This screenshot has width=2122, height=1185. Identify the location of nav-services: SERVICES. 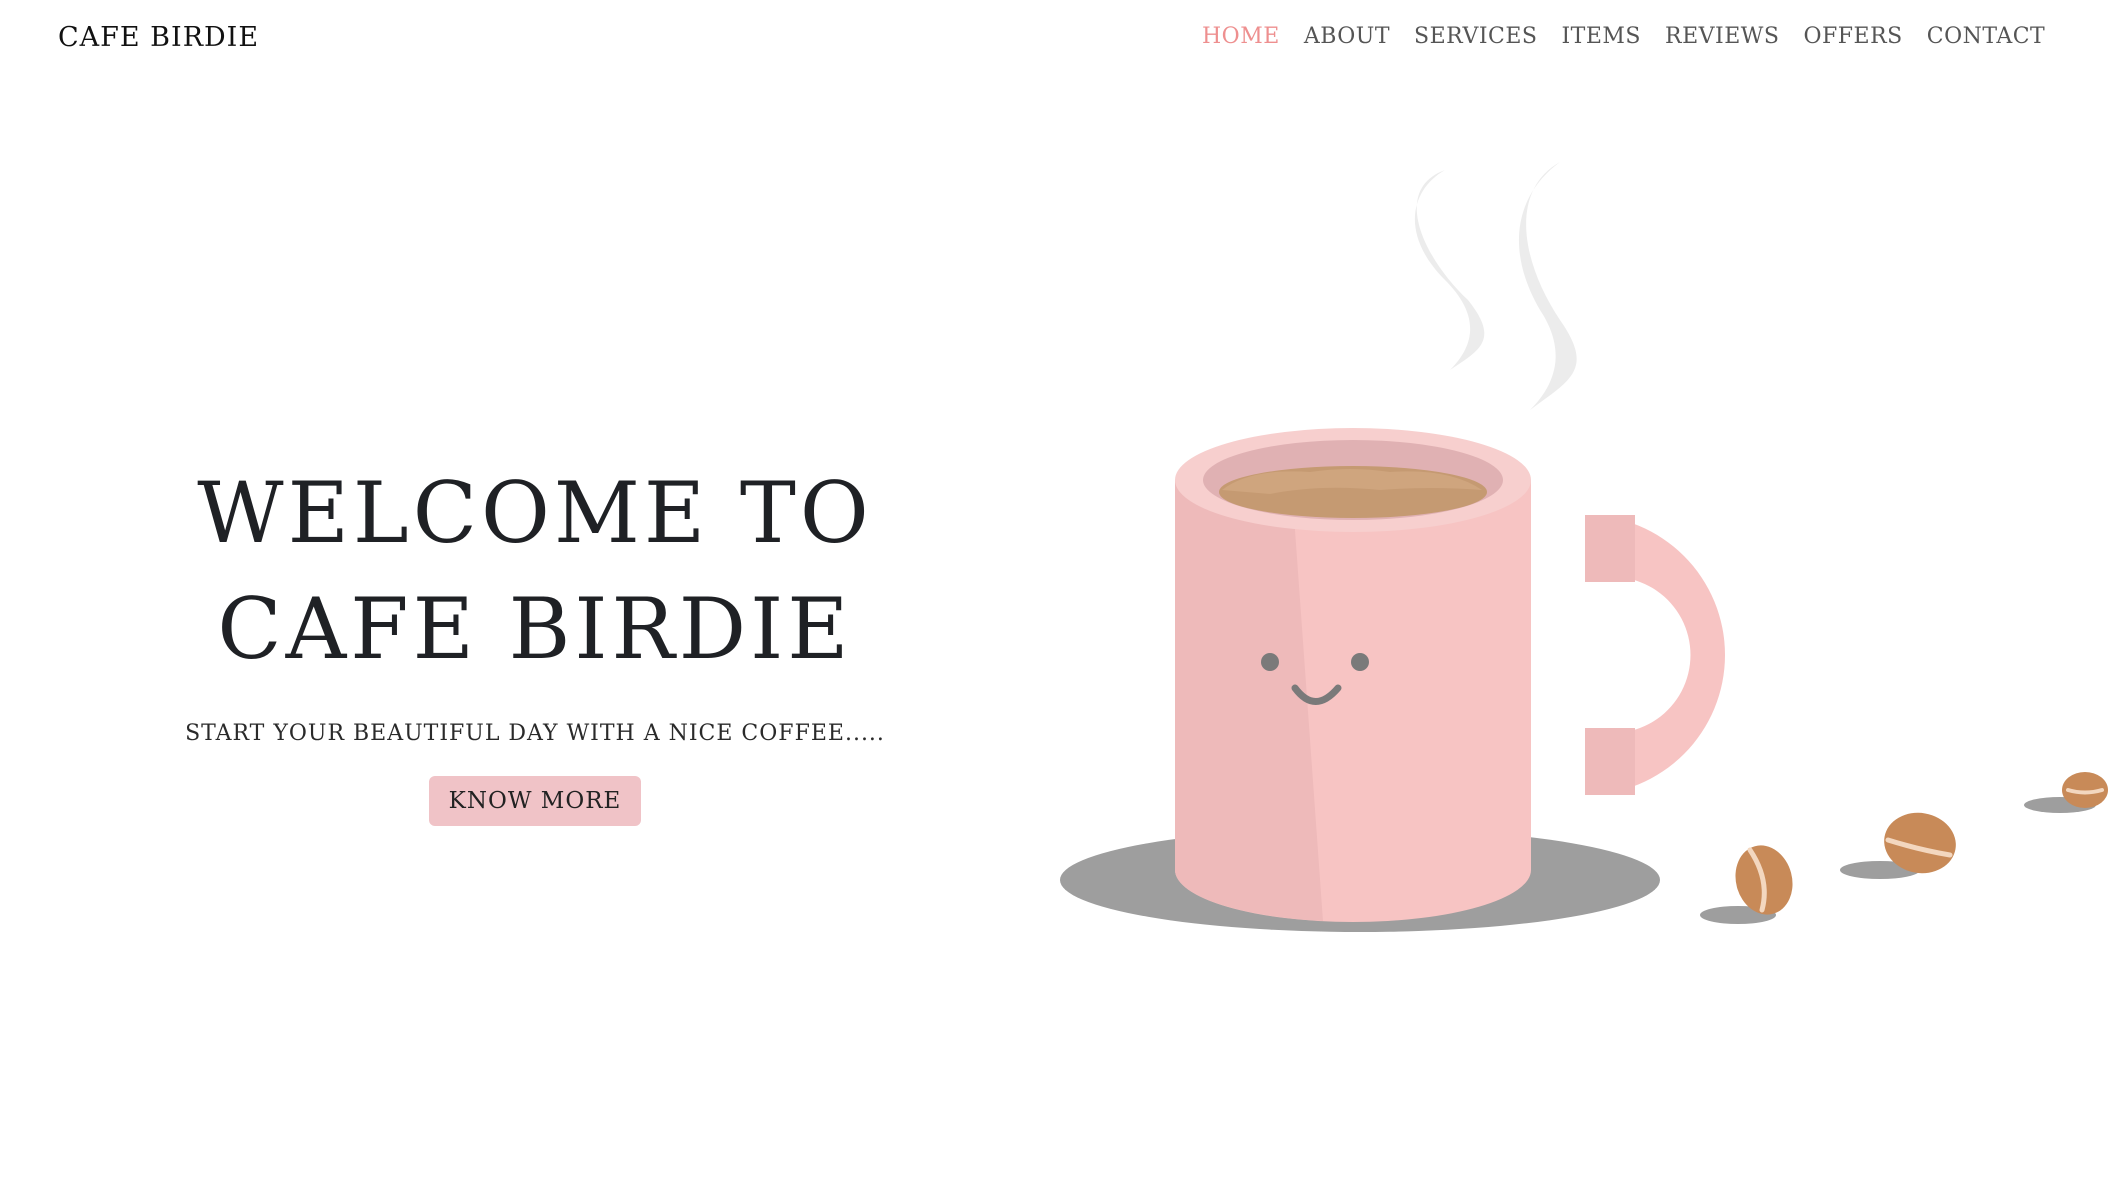
(1475, 36).